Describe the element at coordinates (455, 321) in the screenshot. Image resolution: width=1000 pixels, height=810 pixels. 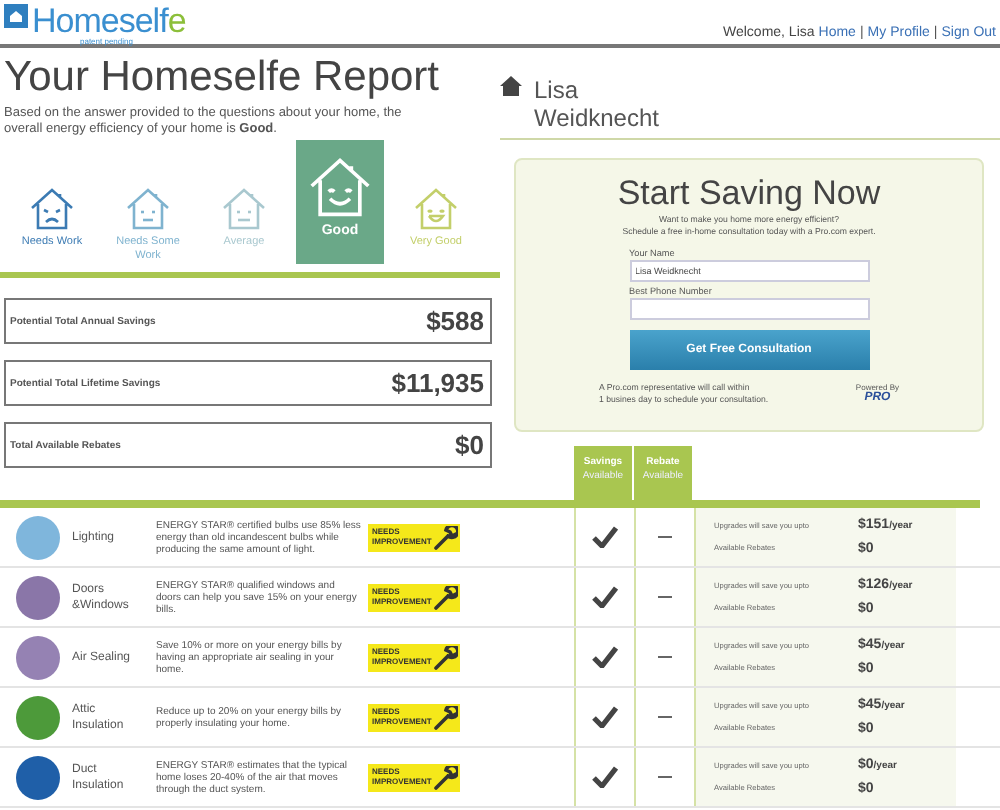
I see `summary-value: $588` at that location.